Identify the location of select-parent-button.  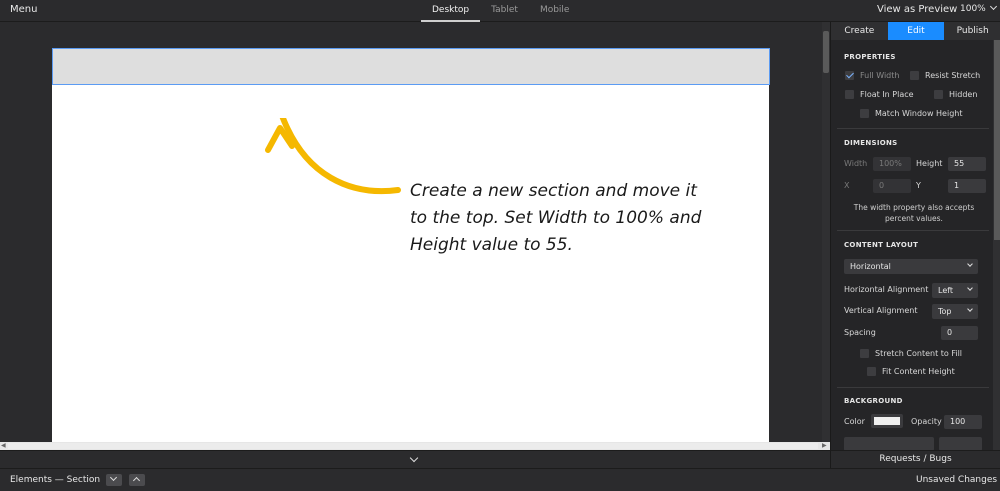
(137, 480).